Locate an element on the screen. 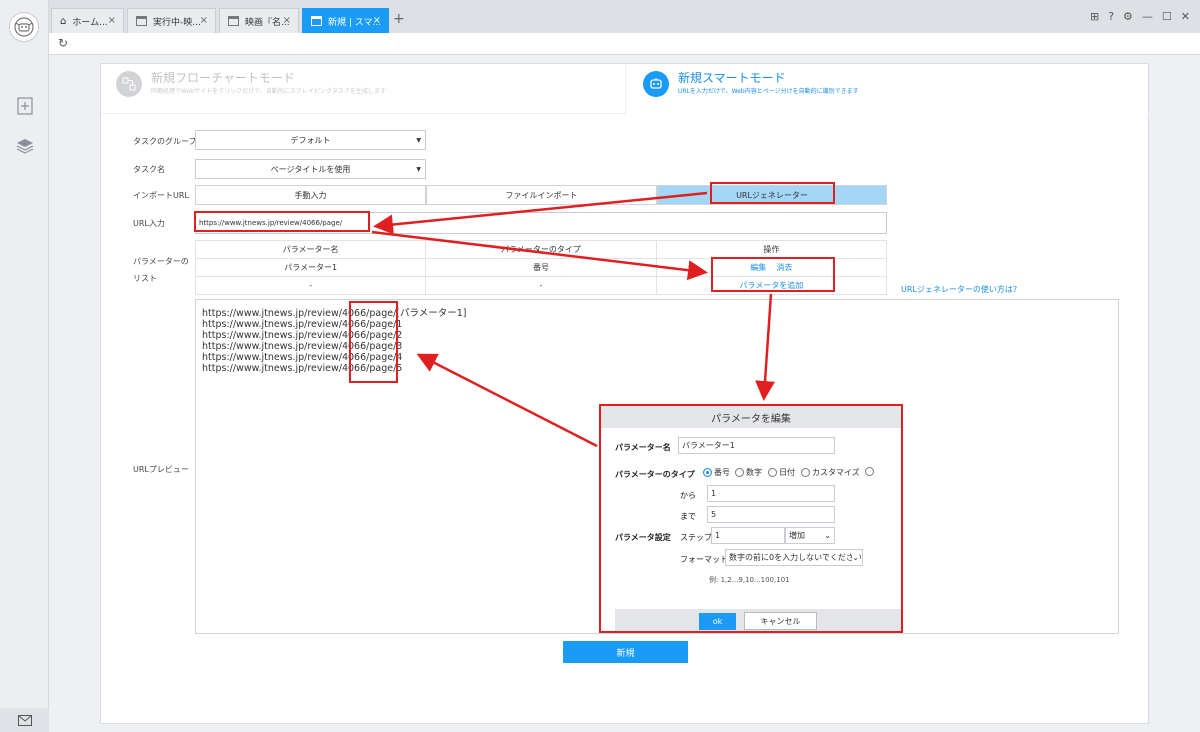 This screenshot has width=1200, height=732. robot-icon is located at coordinates (656, 84).